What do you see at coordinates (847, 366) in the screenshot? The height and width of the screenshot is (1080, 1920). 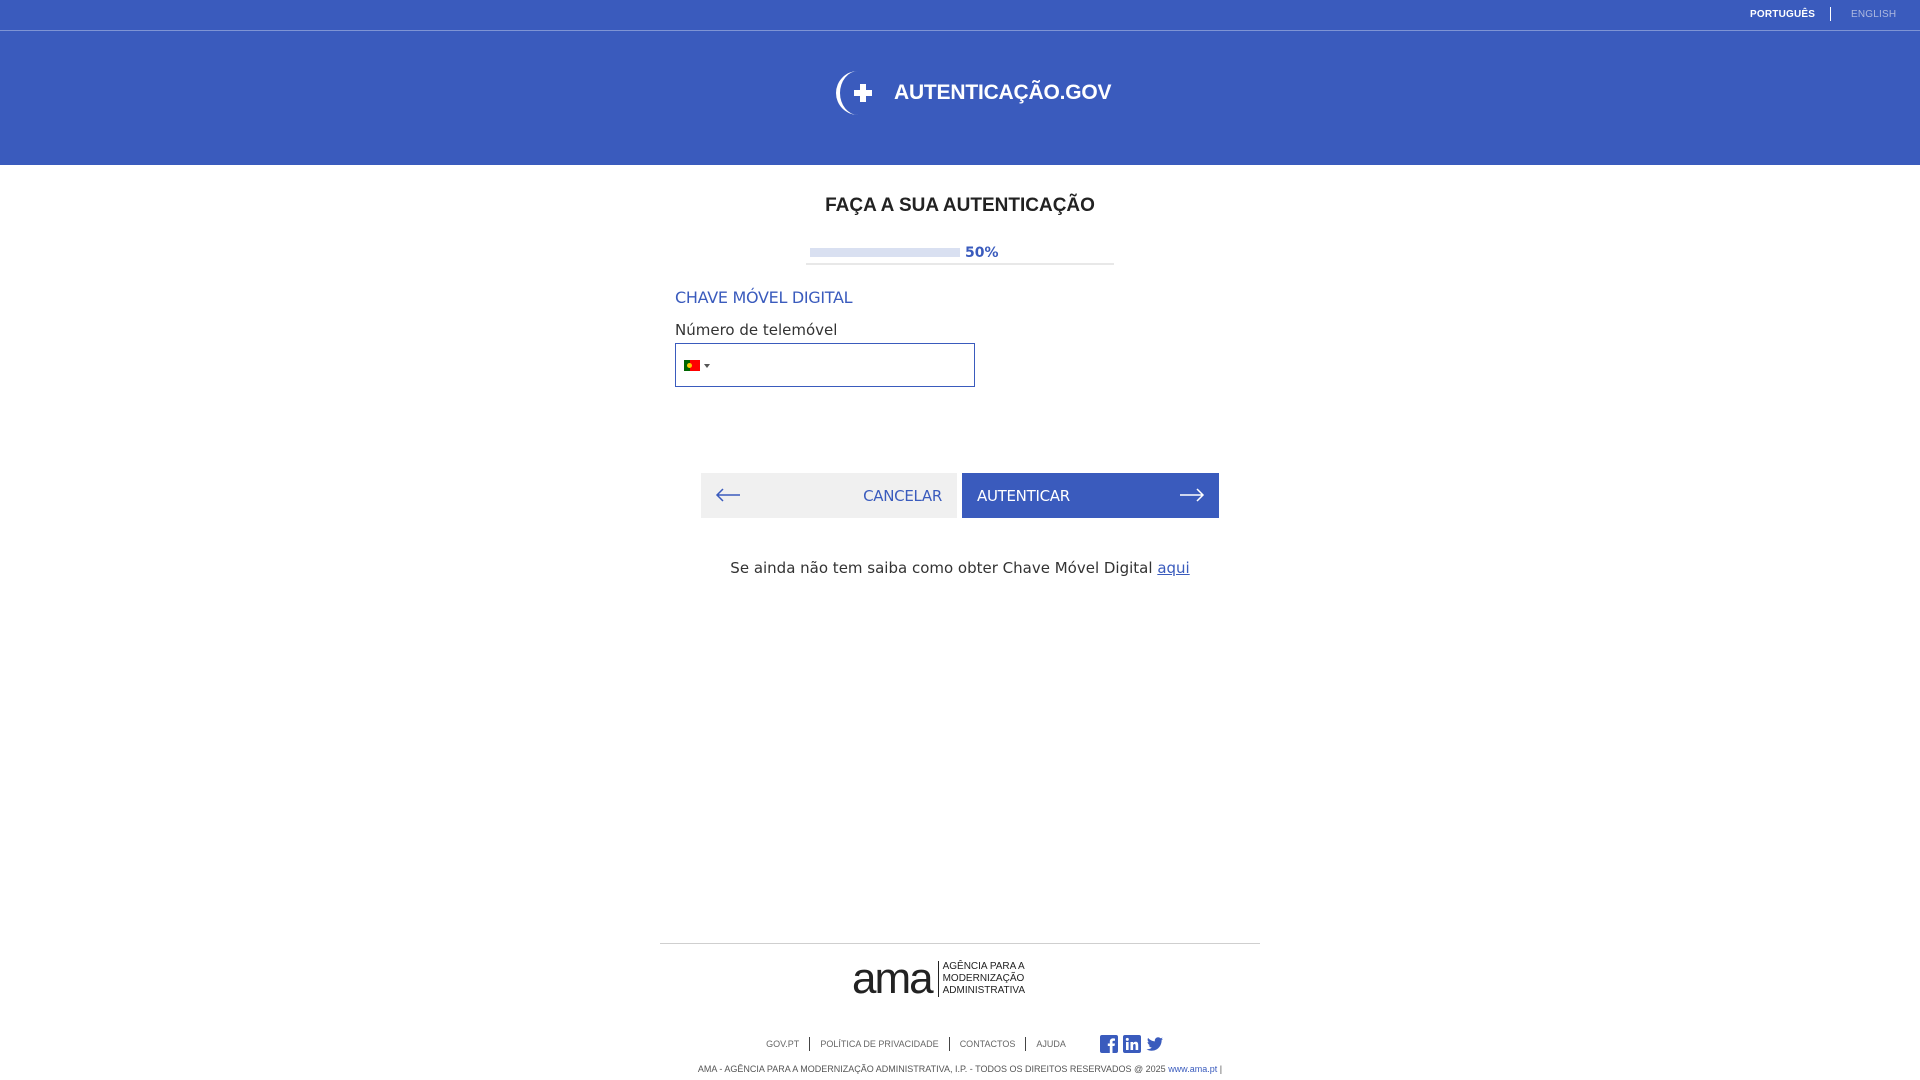 I see `phone-input` at bounding box center [847, 366].